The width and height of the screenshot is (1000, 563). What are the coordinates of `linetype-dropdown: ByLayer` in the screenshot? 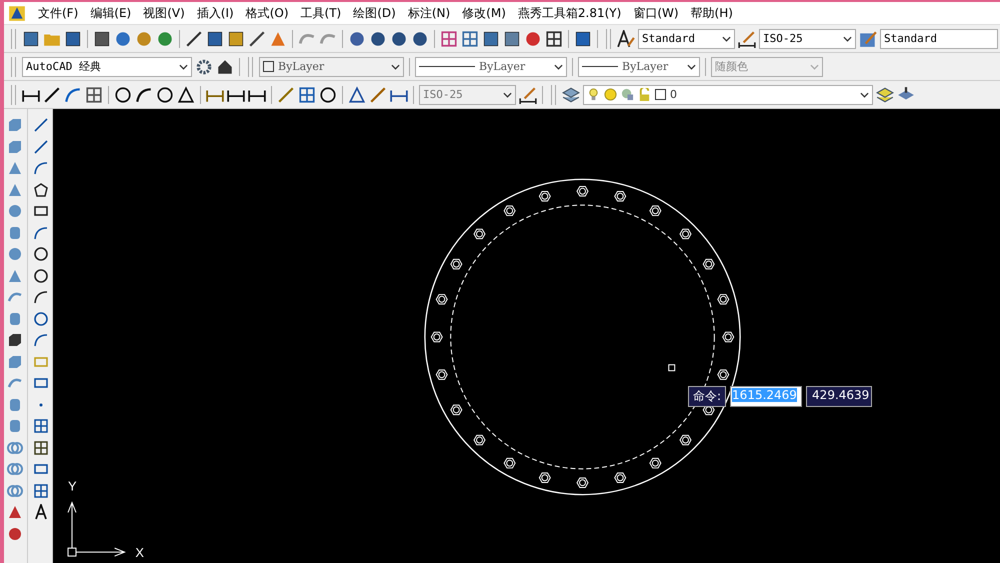 It's located at (491, 66).